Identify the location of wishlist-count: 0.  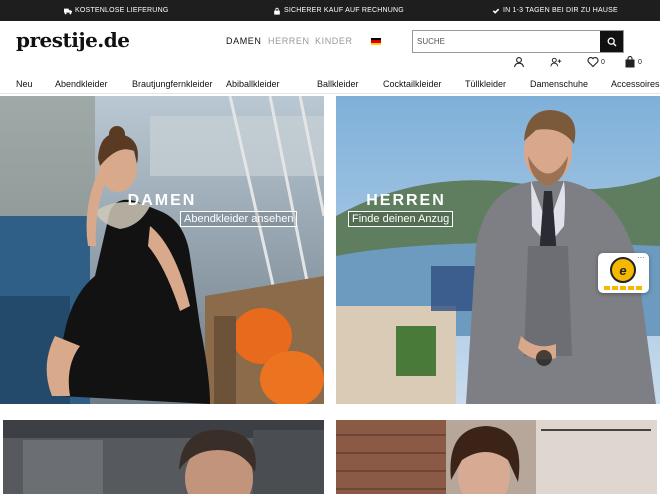
(603, 62).